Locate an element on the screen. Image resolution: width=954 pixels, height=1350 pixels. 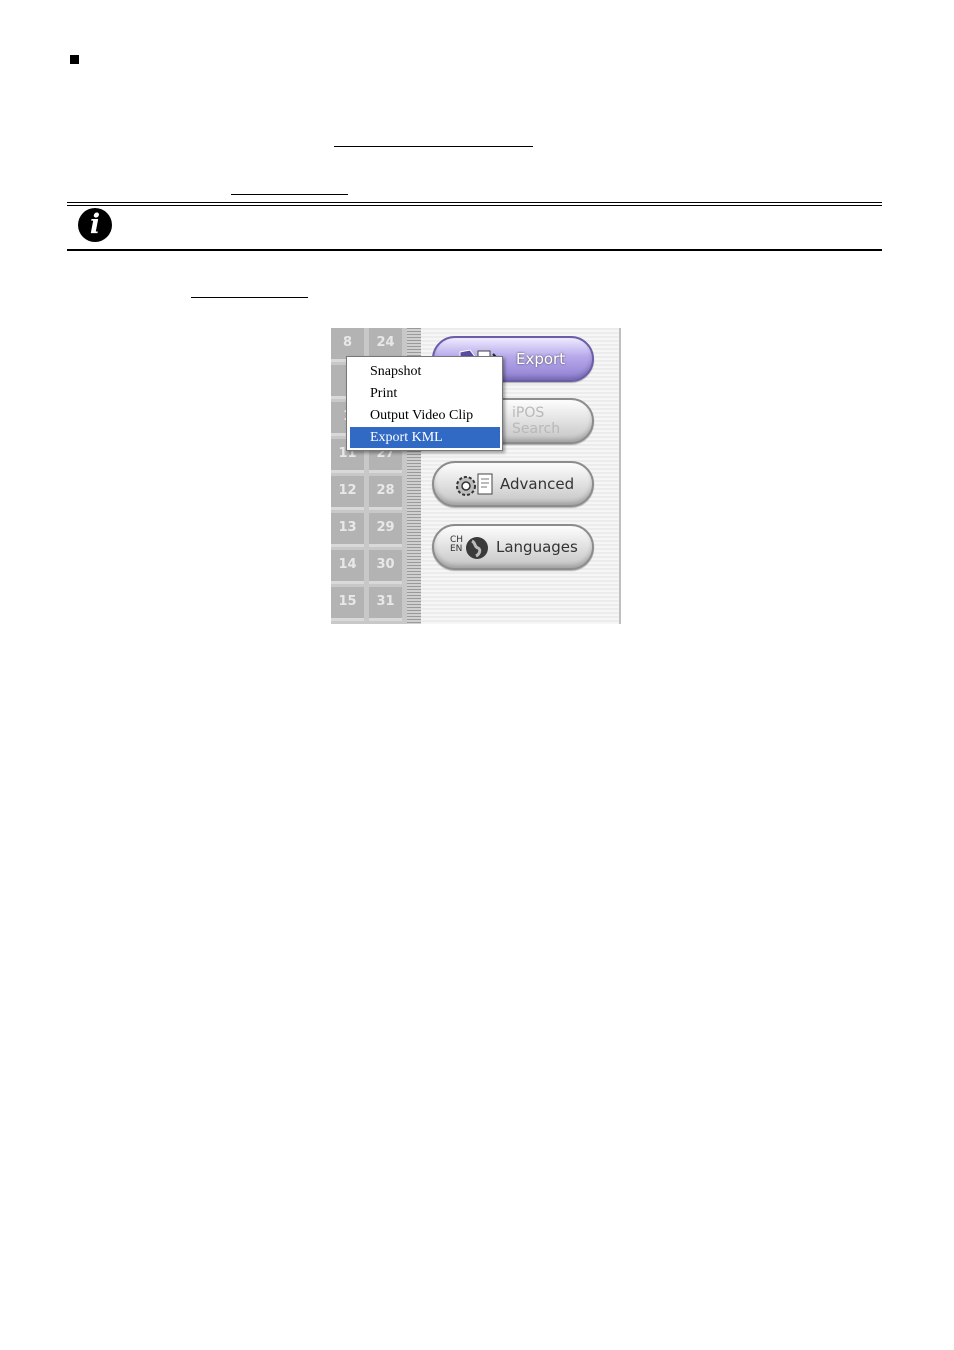
channel-cell: 14 is located at coordinates (347, 567).